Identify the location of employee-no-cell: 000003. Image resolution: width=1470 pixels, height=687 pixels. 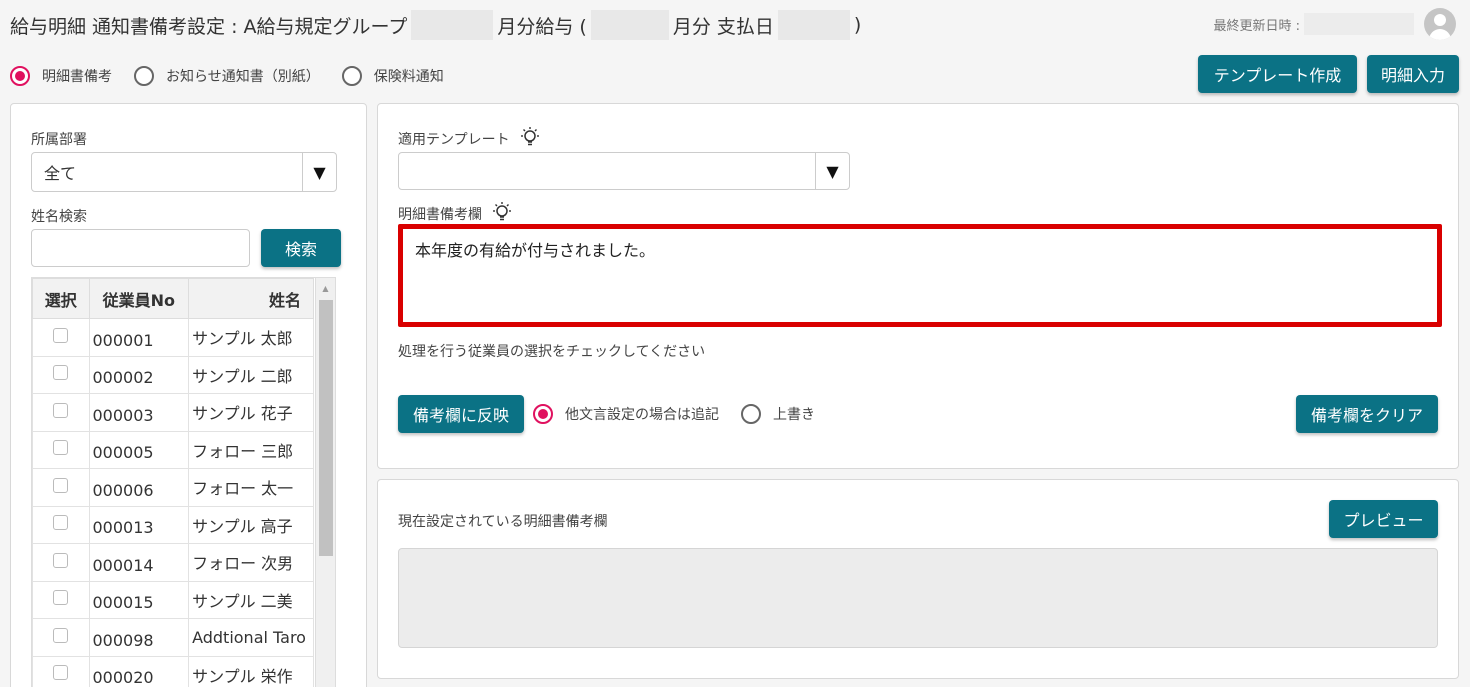
(139, 412).